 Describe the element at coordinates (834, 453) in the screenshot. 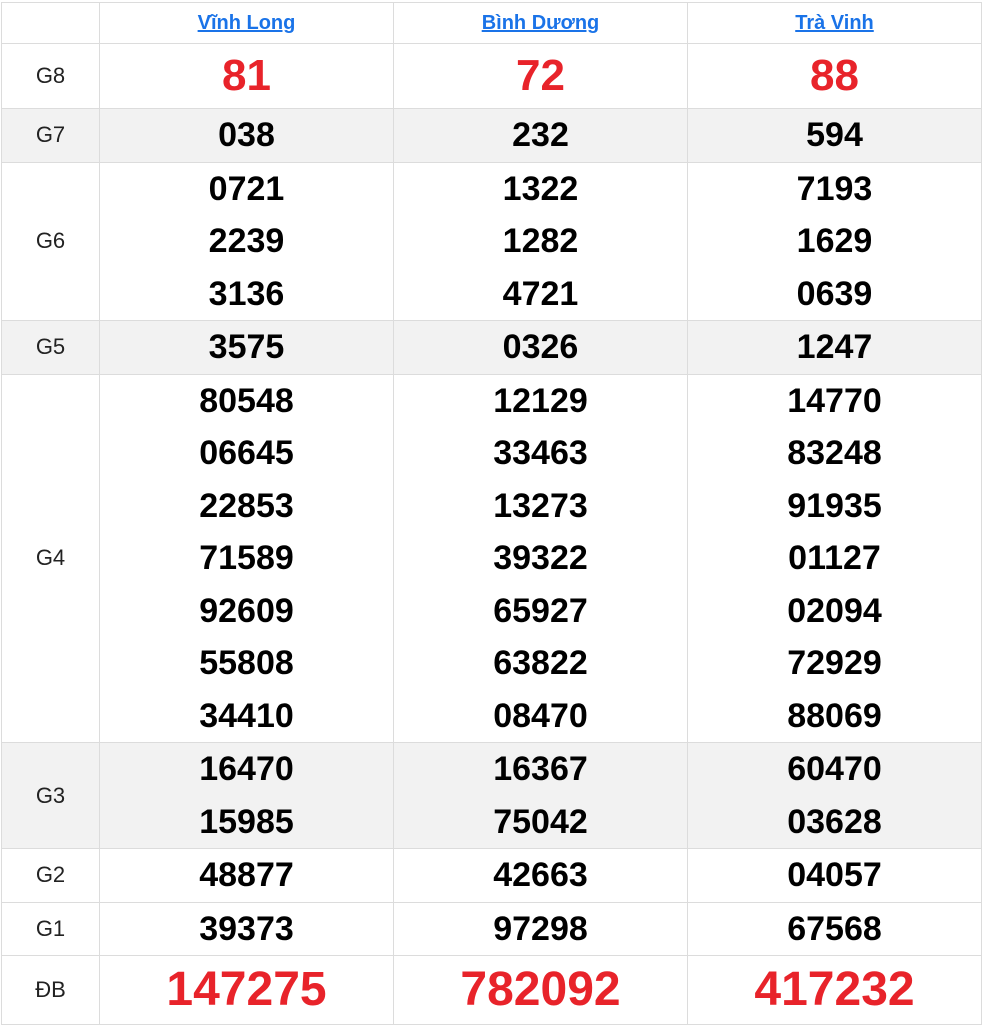

I see `prize-number: 83248` at that location.